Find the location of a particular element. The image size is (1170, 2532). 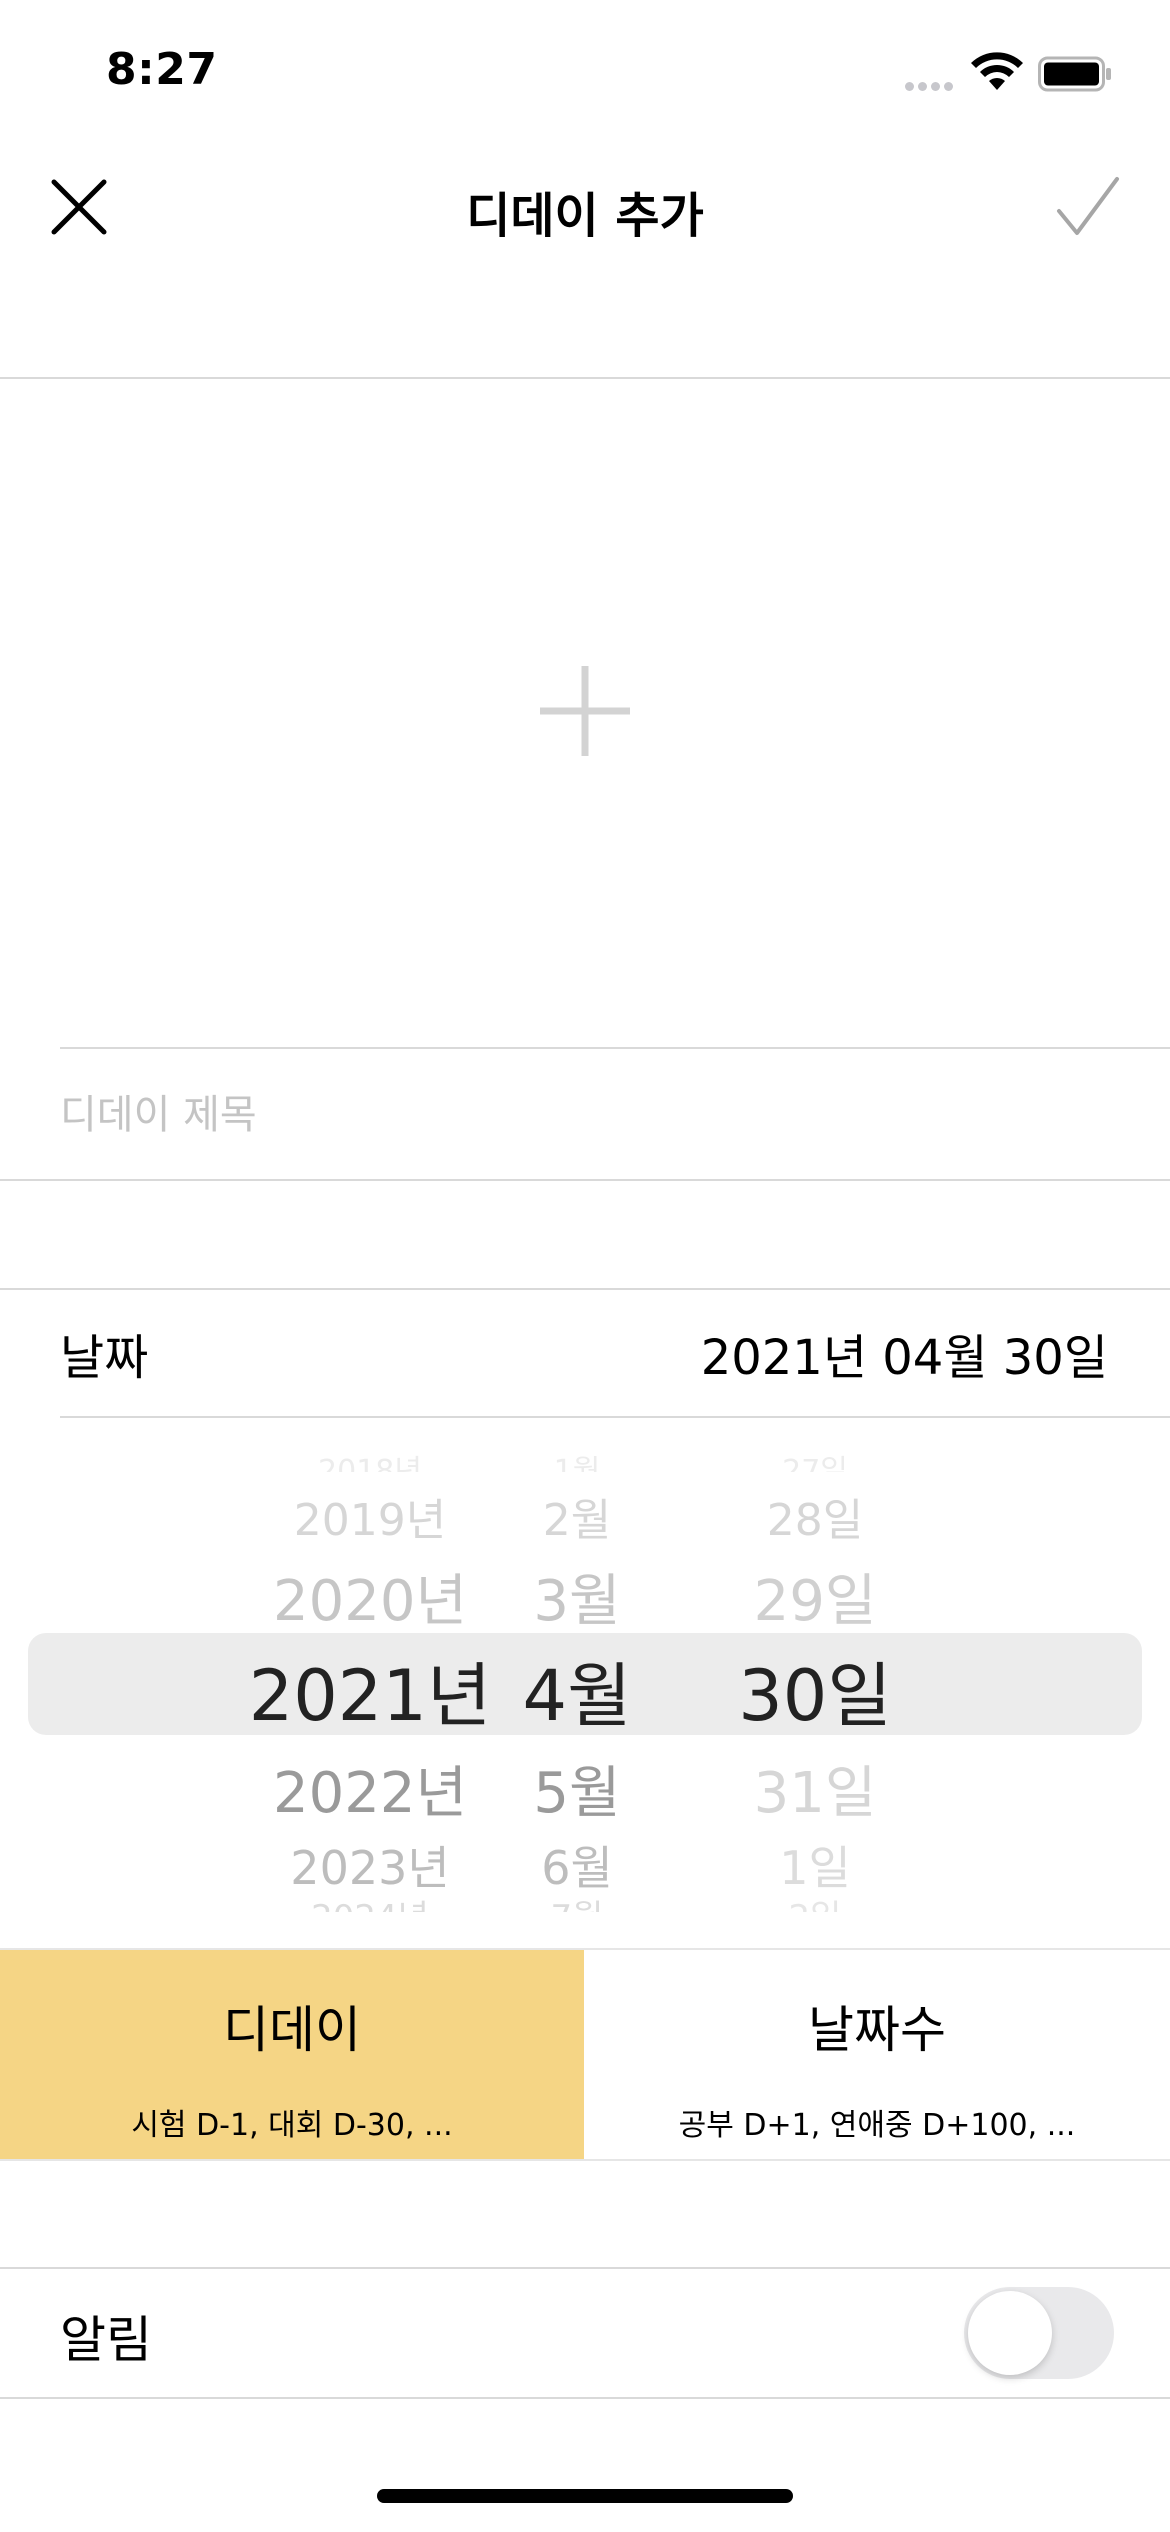

picker-day-item: 2일 is located at coordinates (815, 1901).